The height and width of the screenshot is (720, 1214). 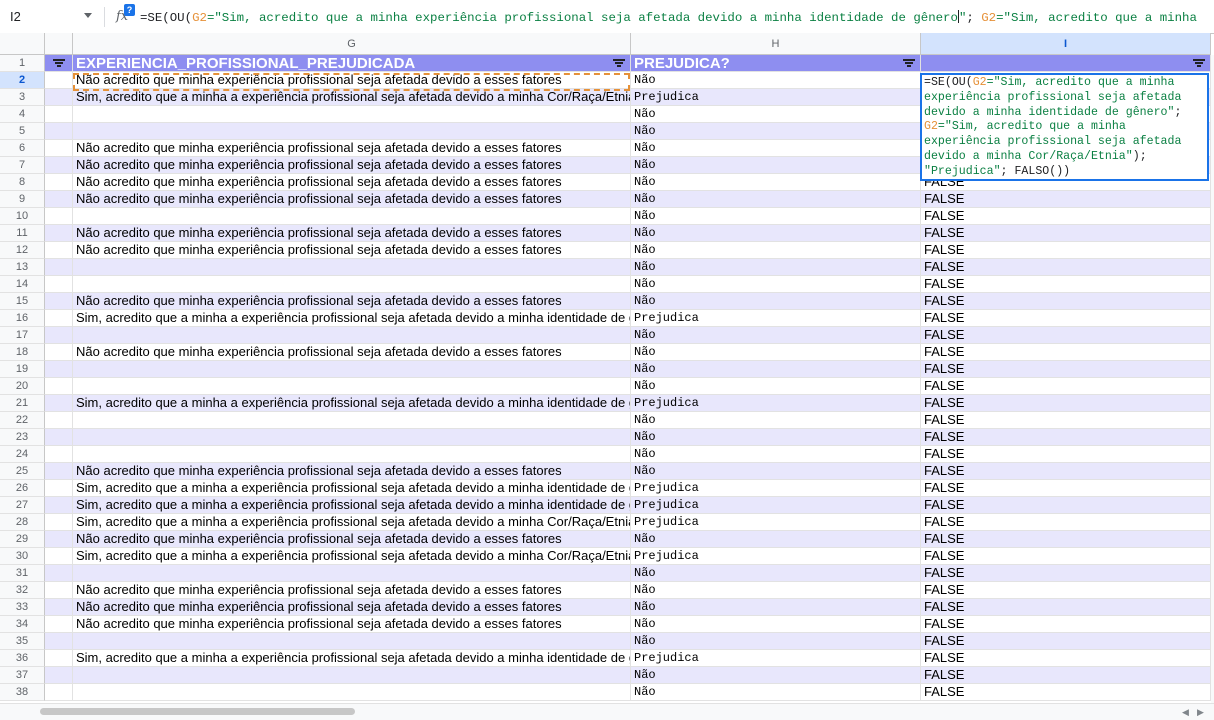 What do you see at coordinates (22, 658) in the screenshot?
I see `row-header: 36` at bounding box center [22, 658].